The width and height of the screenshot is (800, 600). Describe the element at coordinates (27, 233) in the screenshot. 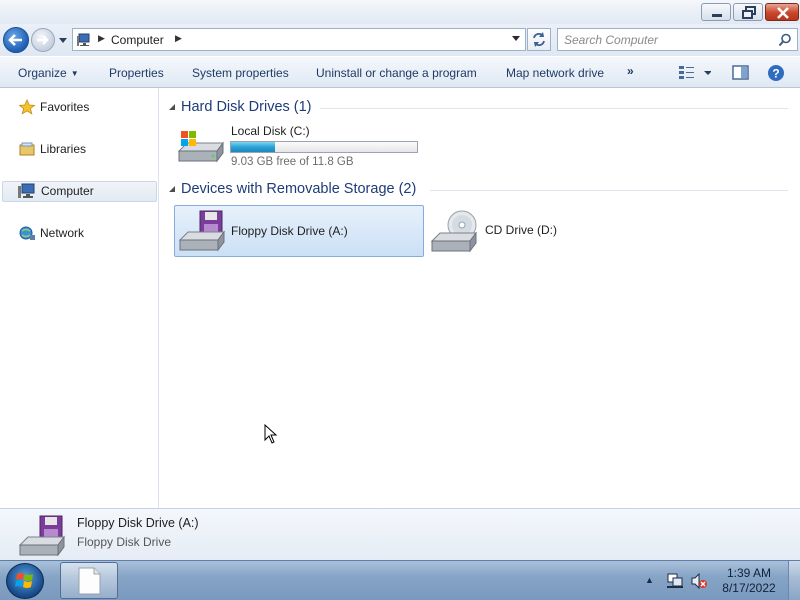

I see `network-icon` at that location.